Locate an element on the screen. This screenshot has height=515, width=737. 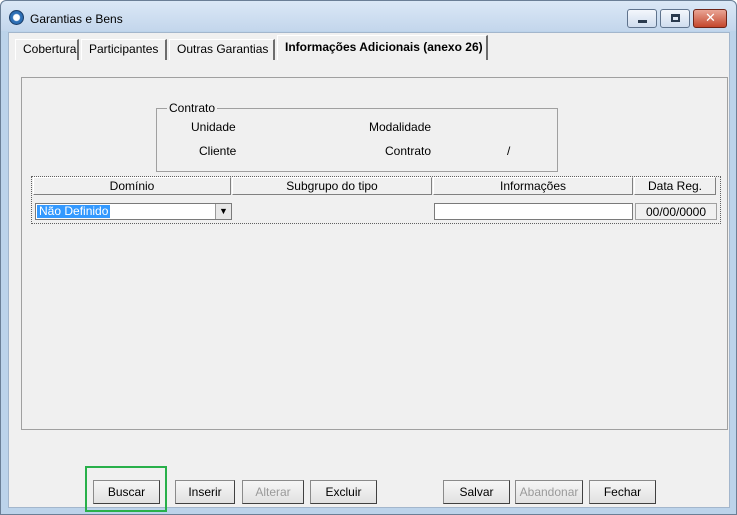
minimize-button is located at coordinates (642, 18).